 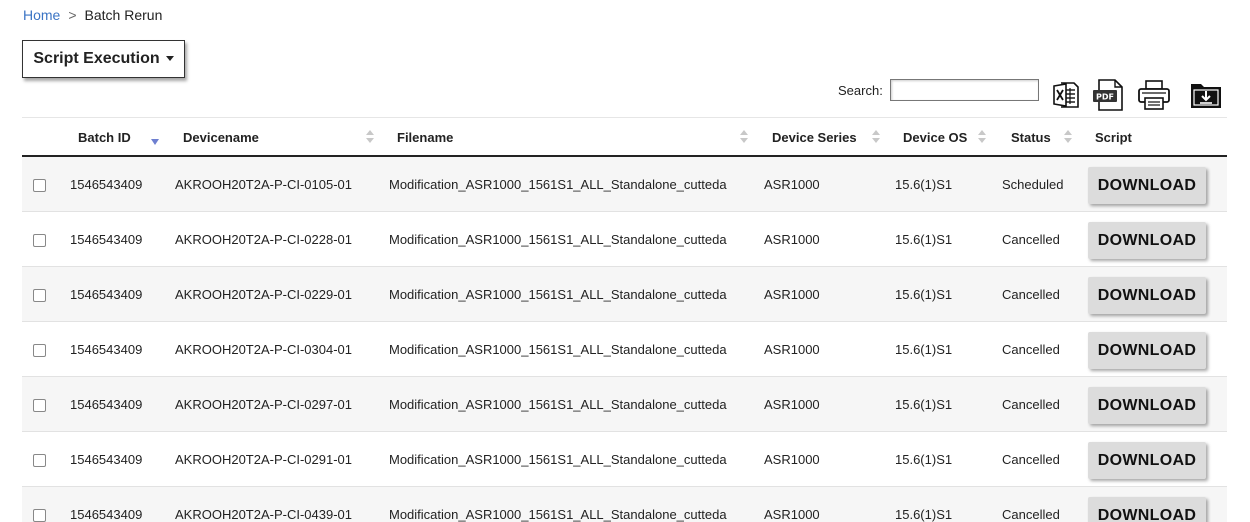 I want to click on pdf-icon: PDF, so click(x=1108, y=95).